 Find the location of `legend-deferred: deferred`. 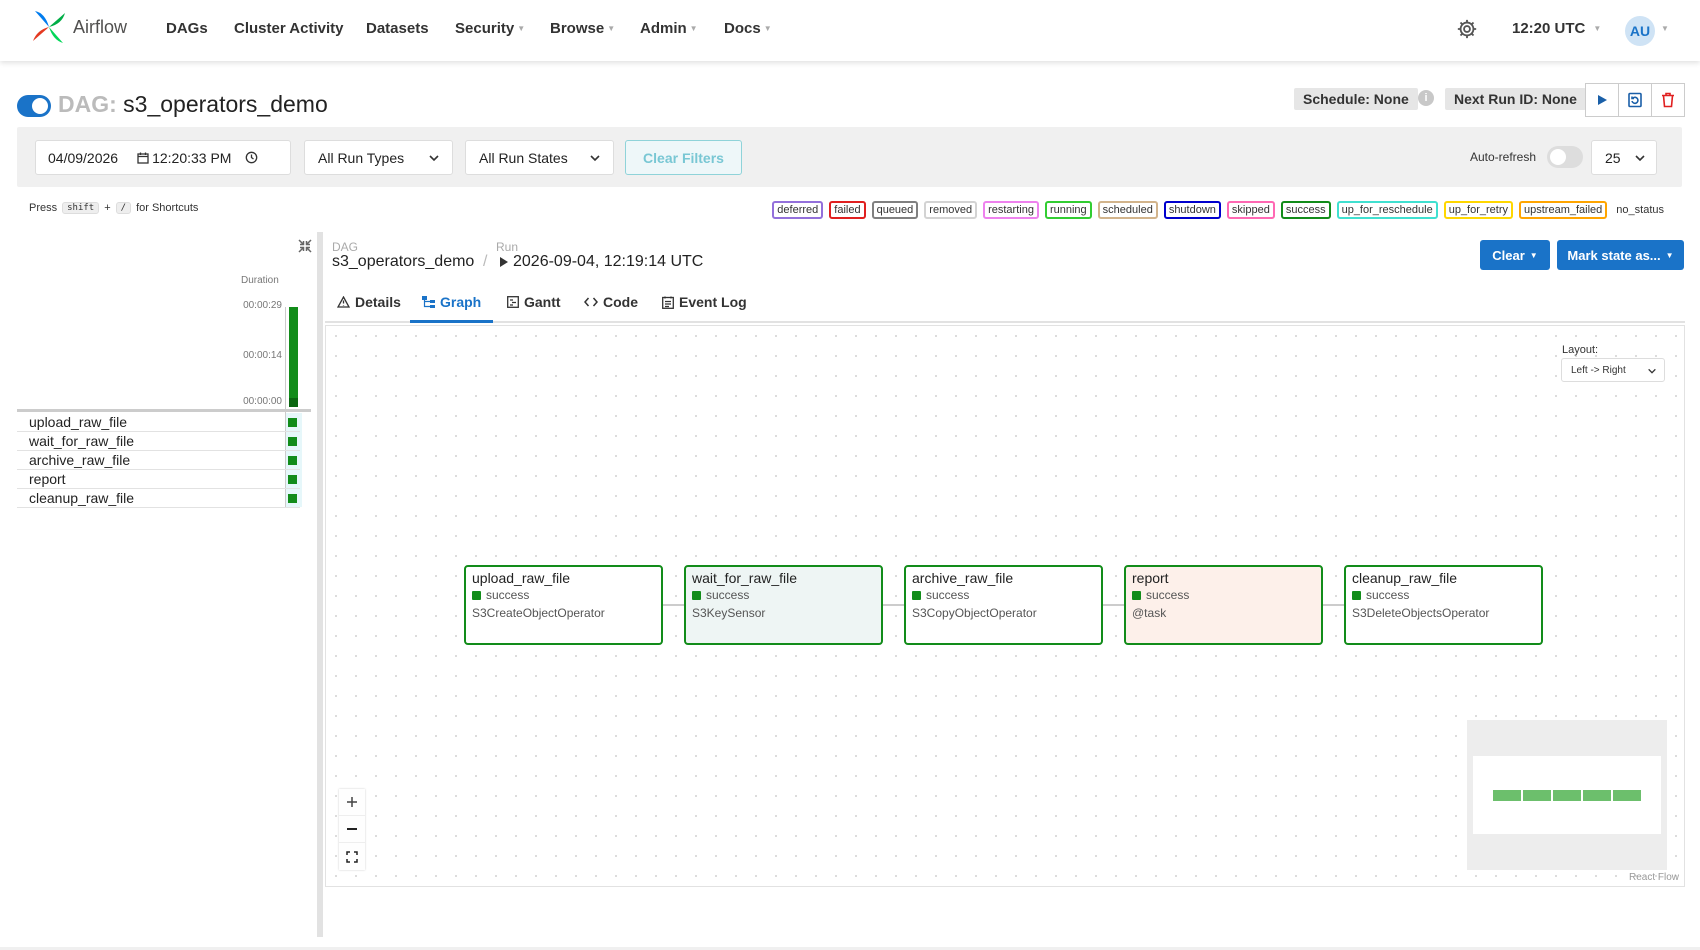

legend-deferred: deferred is located at coordinates (798, 210).